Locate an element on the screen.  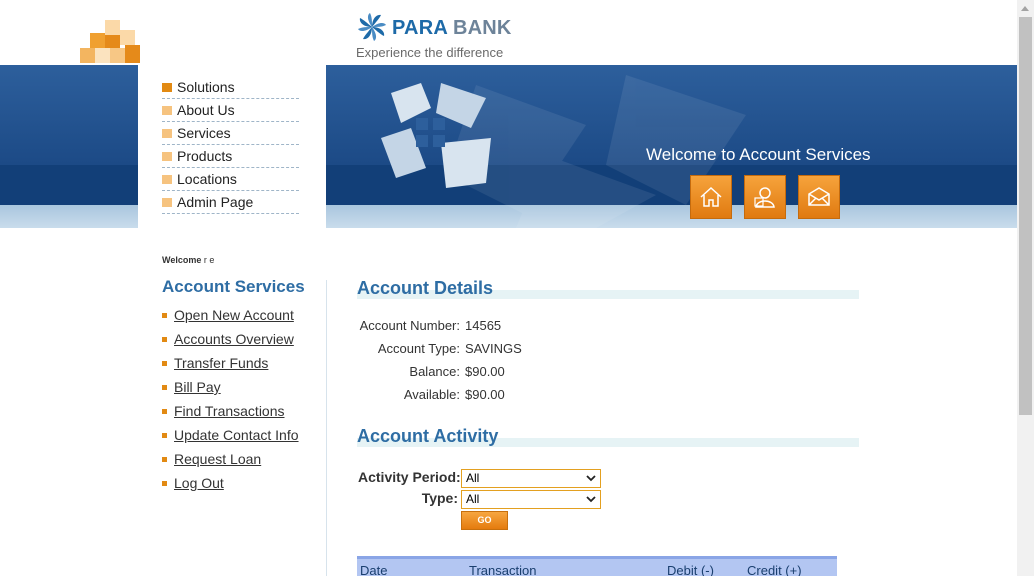
sidebar-item-update-contact-info: Update Contact Info is located at coordinates (230, 437).